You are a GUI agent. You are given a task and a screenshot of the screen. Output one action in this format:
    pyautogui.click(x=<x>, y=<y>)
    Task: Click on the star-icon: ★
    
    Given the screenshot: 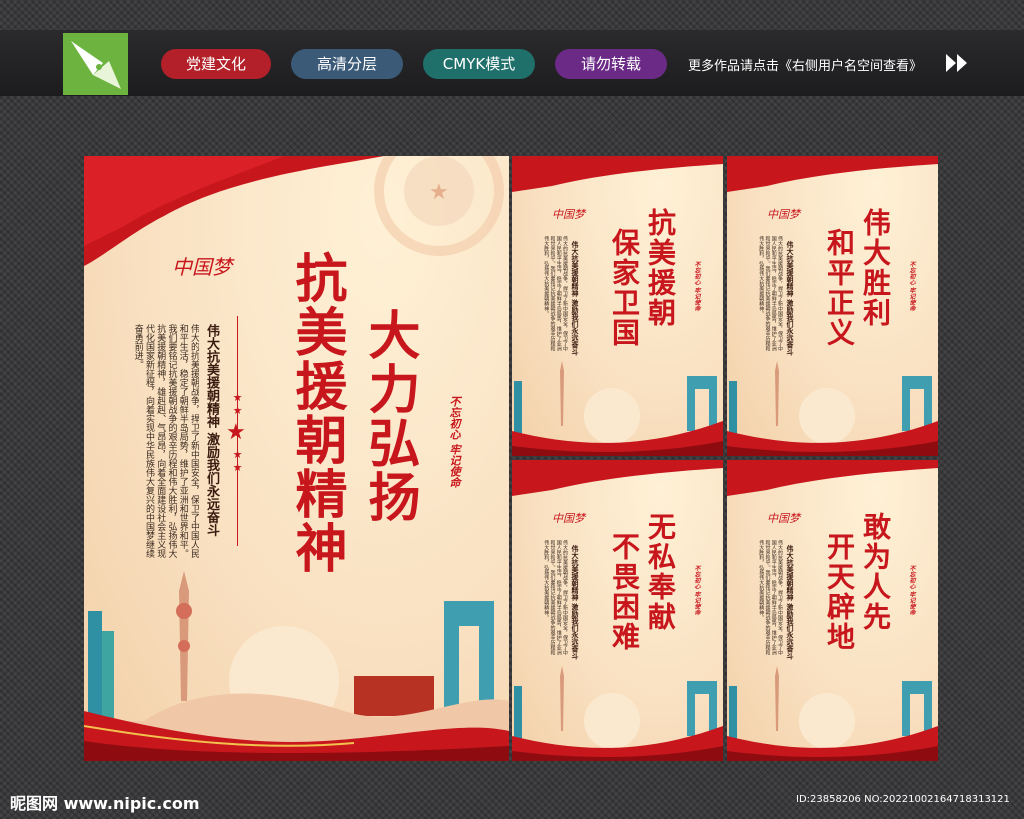 What is the action you would take?
    pyautogui.click(x=439, y=192)
    